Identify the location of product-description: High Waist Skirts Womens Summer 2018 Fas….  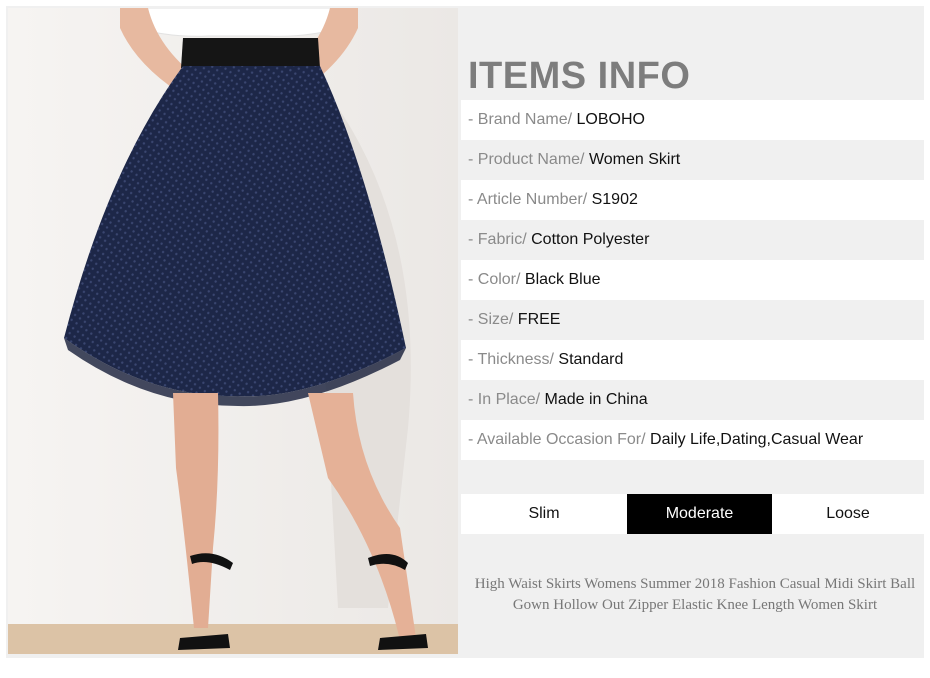
(695, 594).